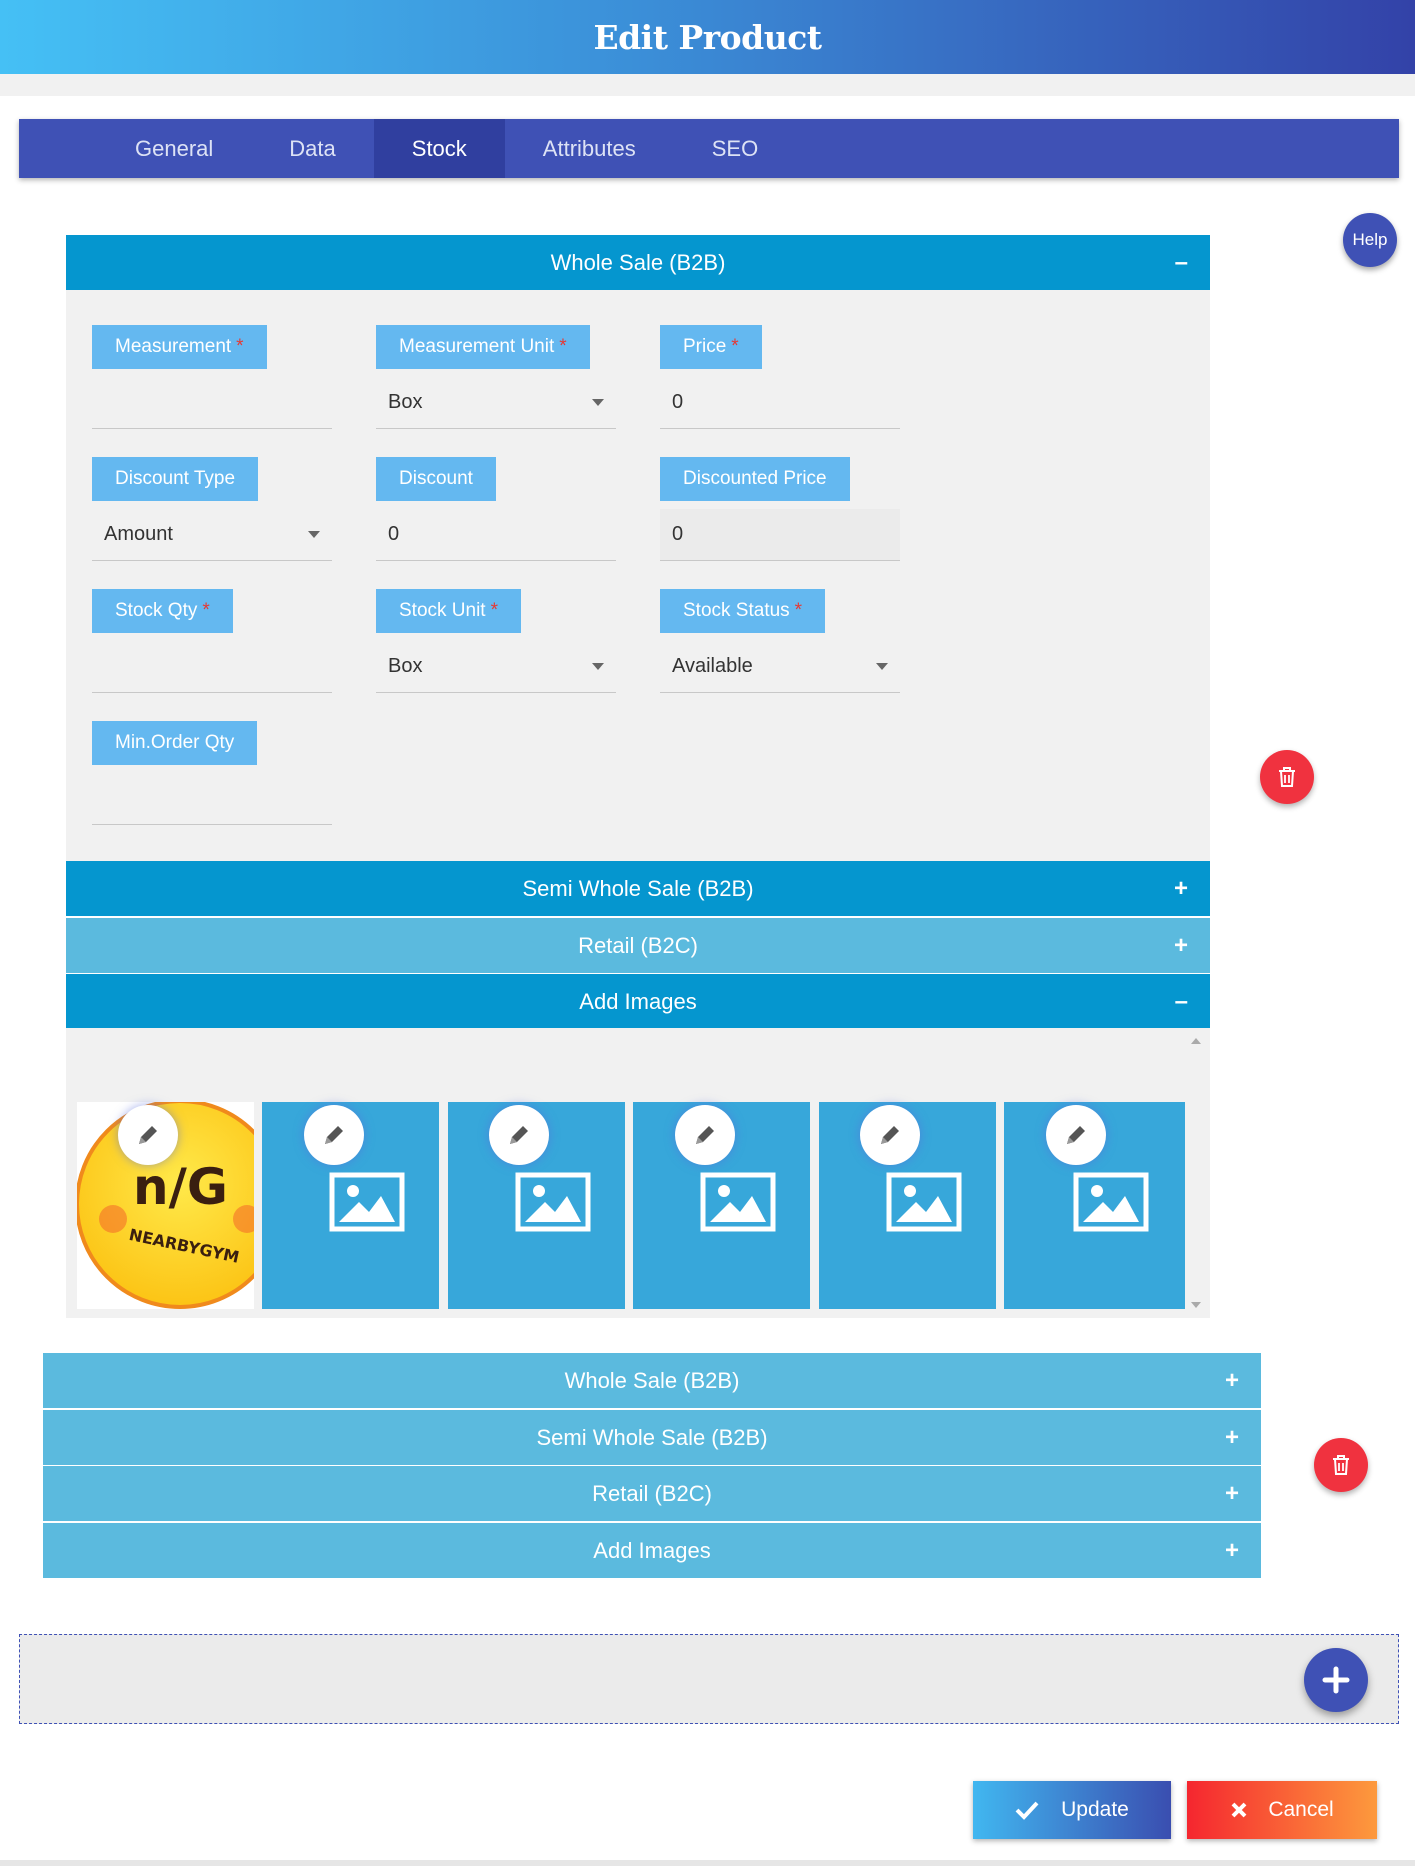  I want to click on tab-seo: SEO, so click(735, 148).